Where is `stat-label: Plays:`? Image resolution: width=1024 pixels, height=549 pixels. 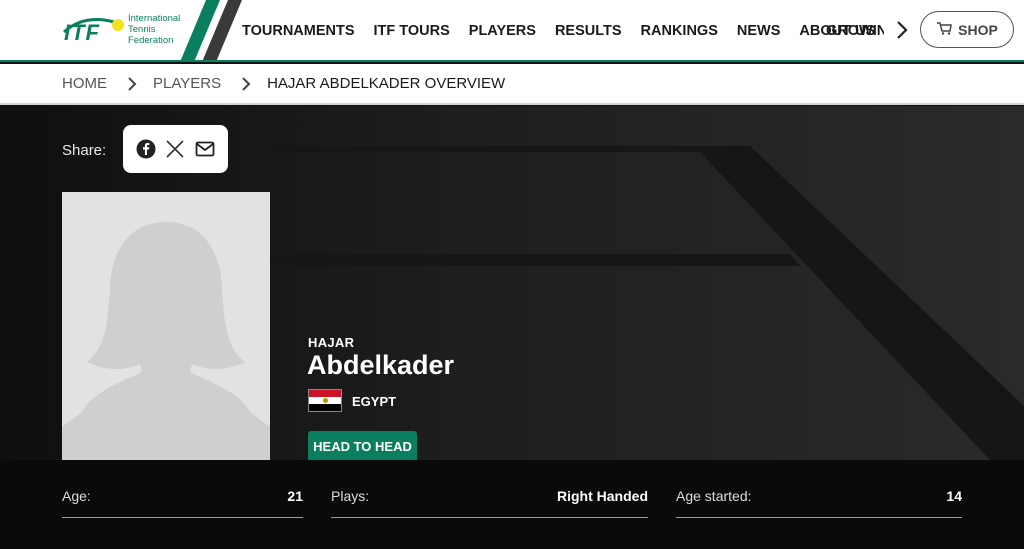 stat-label: Plays: is located at coordinates (350, 496).